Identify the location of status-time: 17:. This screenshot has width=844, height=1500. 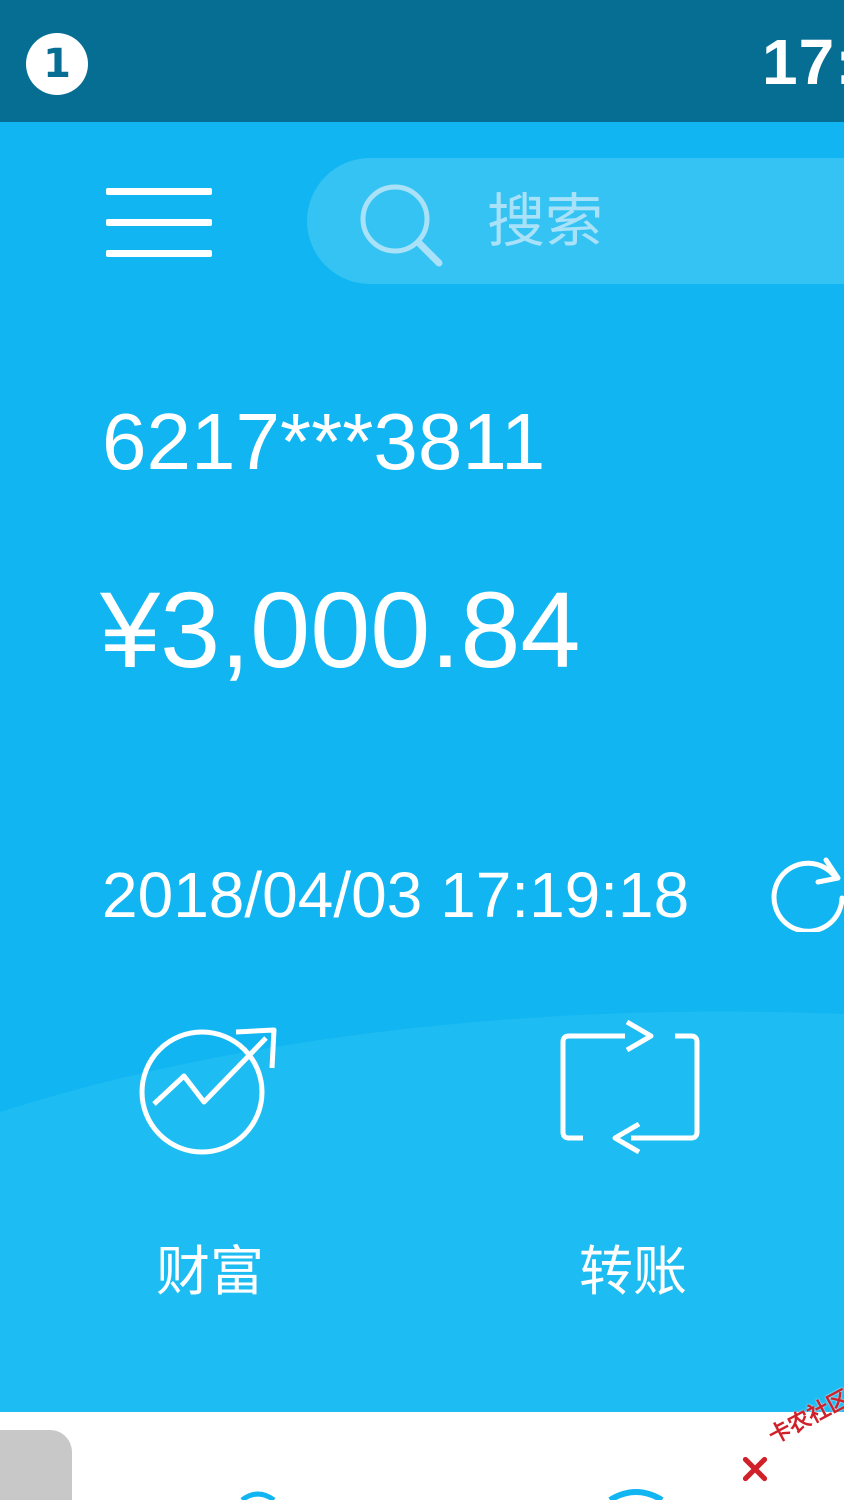
(803, 62).